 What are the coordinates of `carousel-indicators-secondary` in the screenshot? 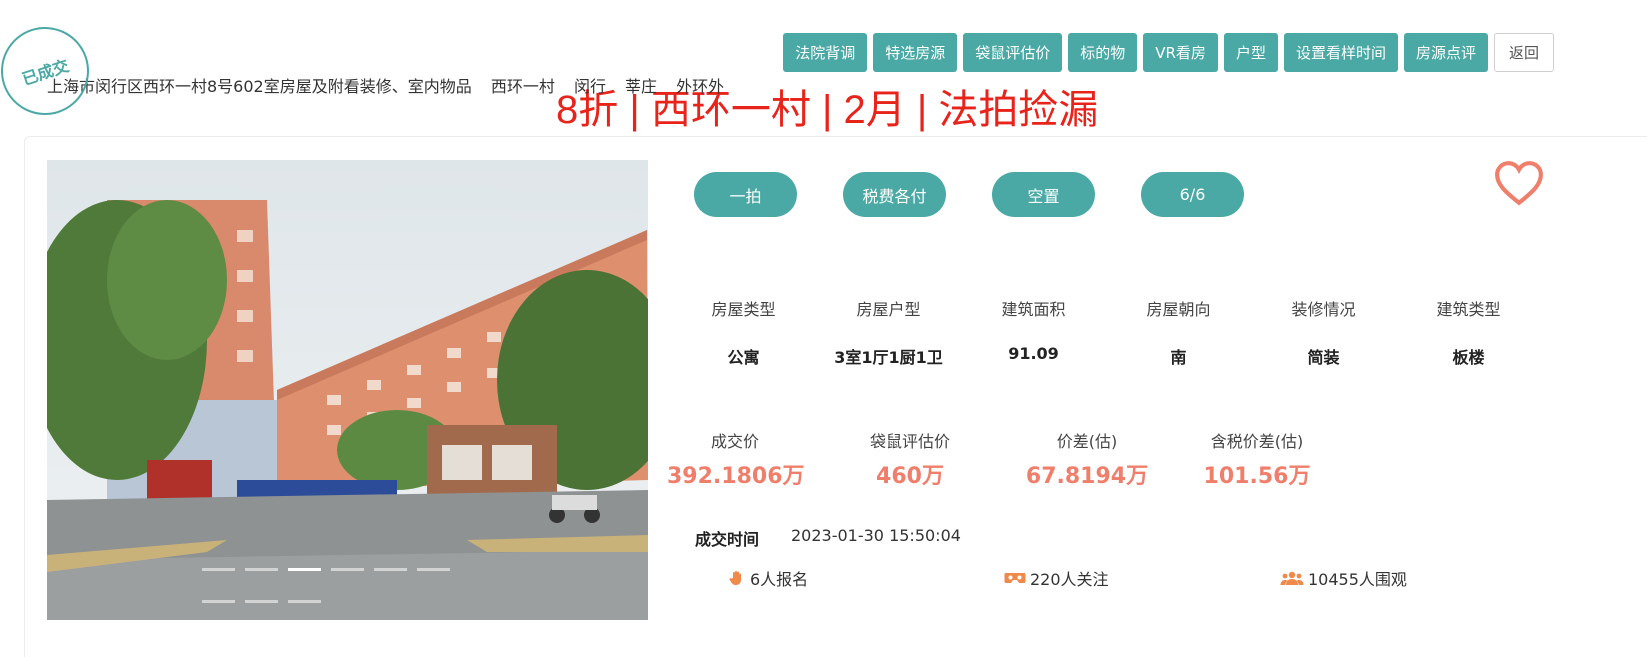 It's located at (261, 601).